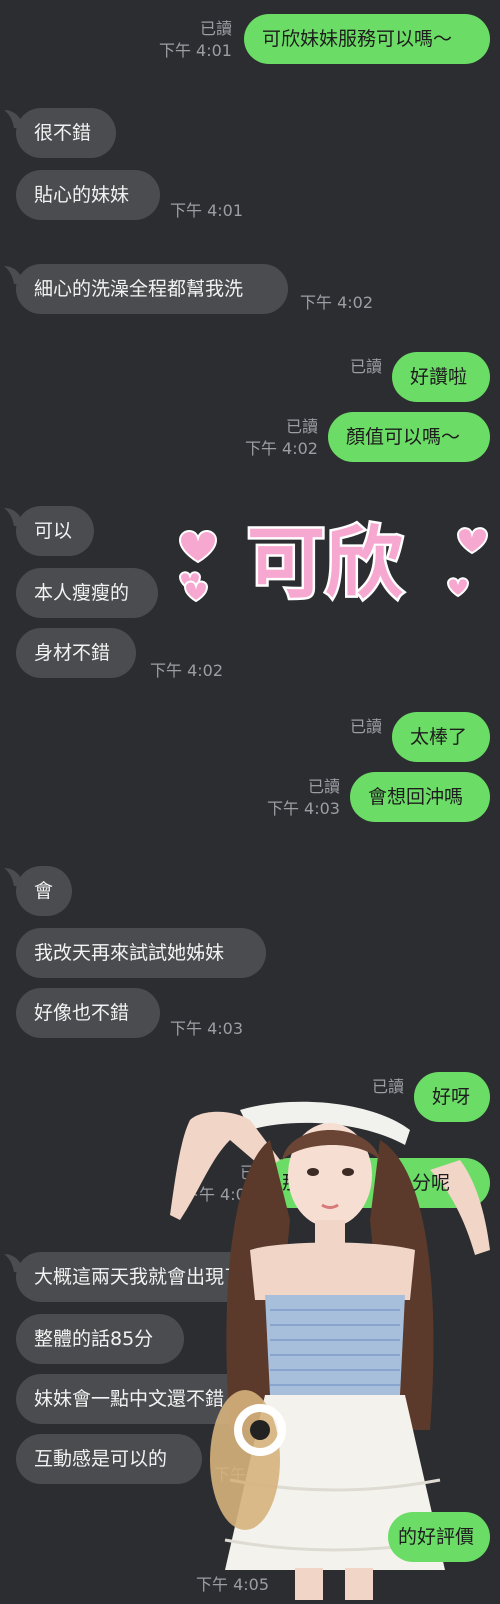  I want to click on message-text: 的好評價, so click(436, 1537).